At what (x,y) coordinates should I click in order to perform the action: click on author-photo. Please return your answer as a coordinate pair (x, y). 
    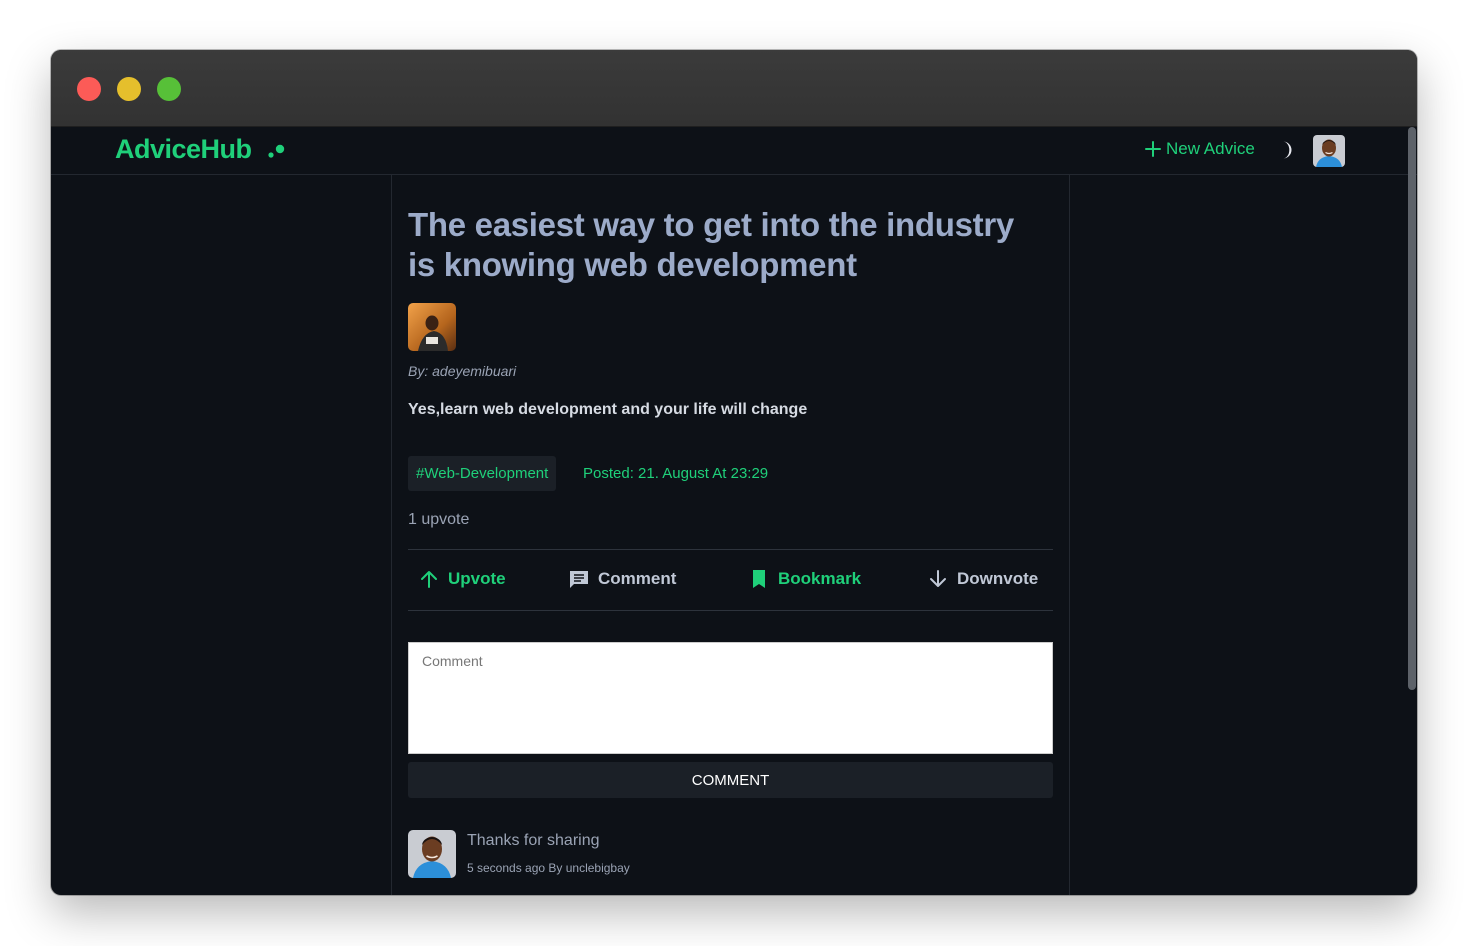
    Looking at the image, I should click on (432, 327).